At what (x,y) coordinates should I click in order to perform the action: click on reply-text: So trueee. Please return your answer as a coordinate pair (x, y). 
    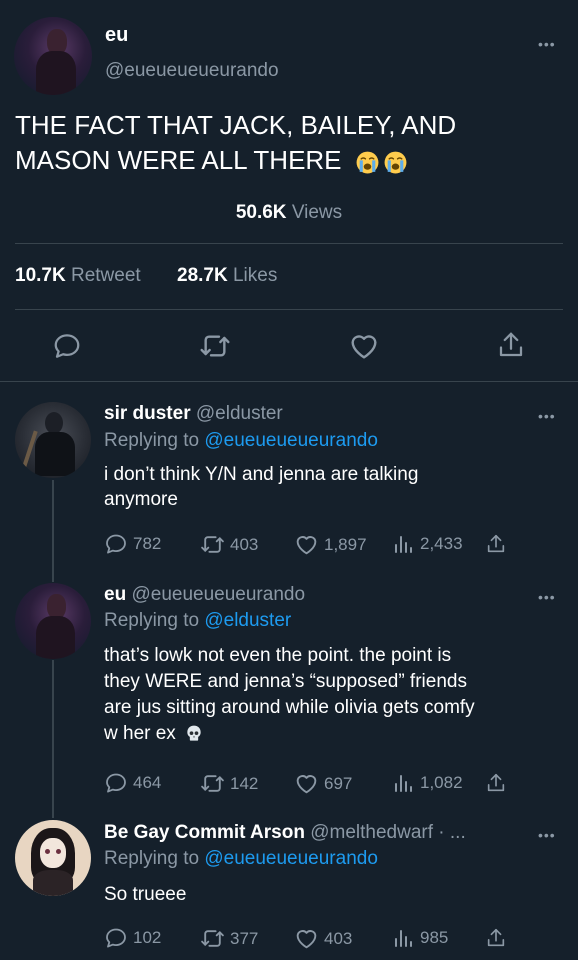
    Looking at the image, I should click on (145, 894).